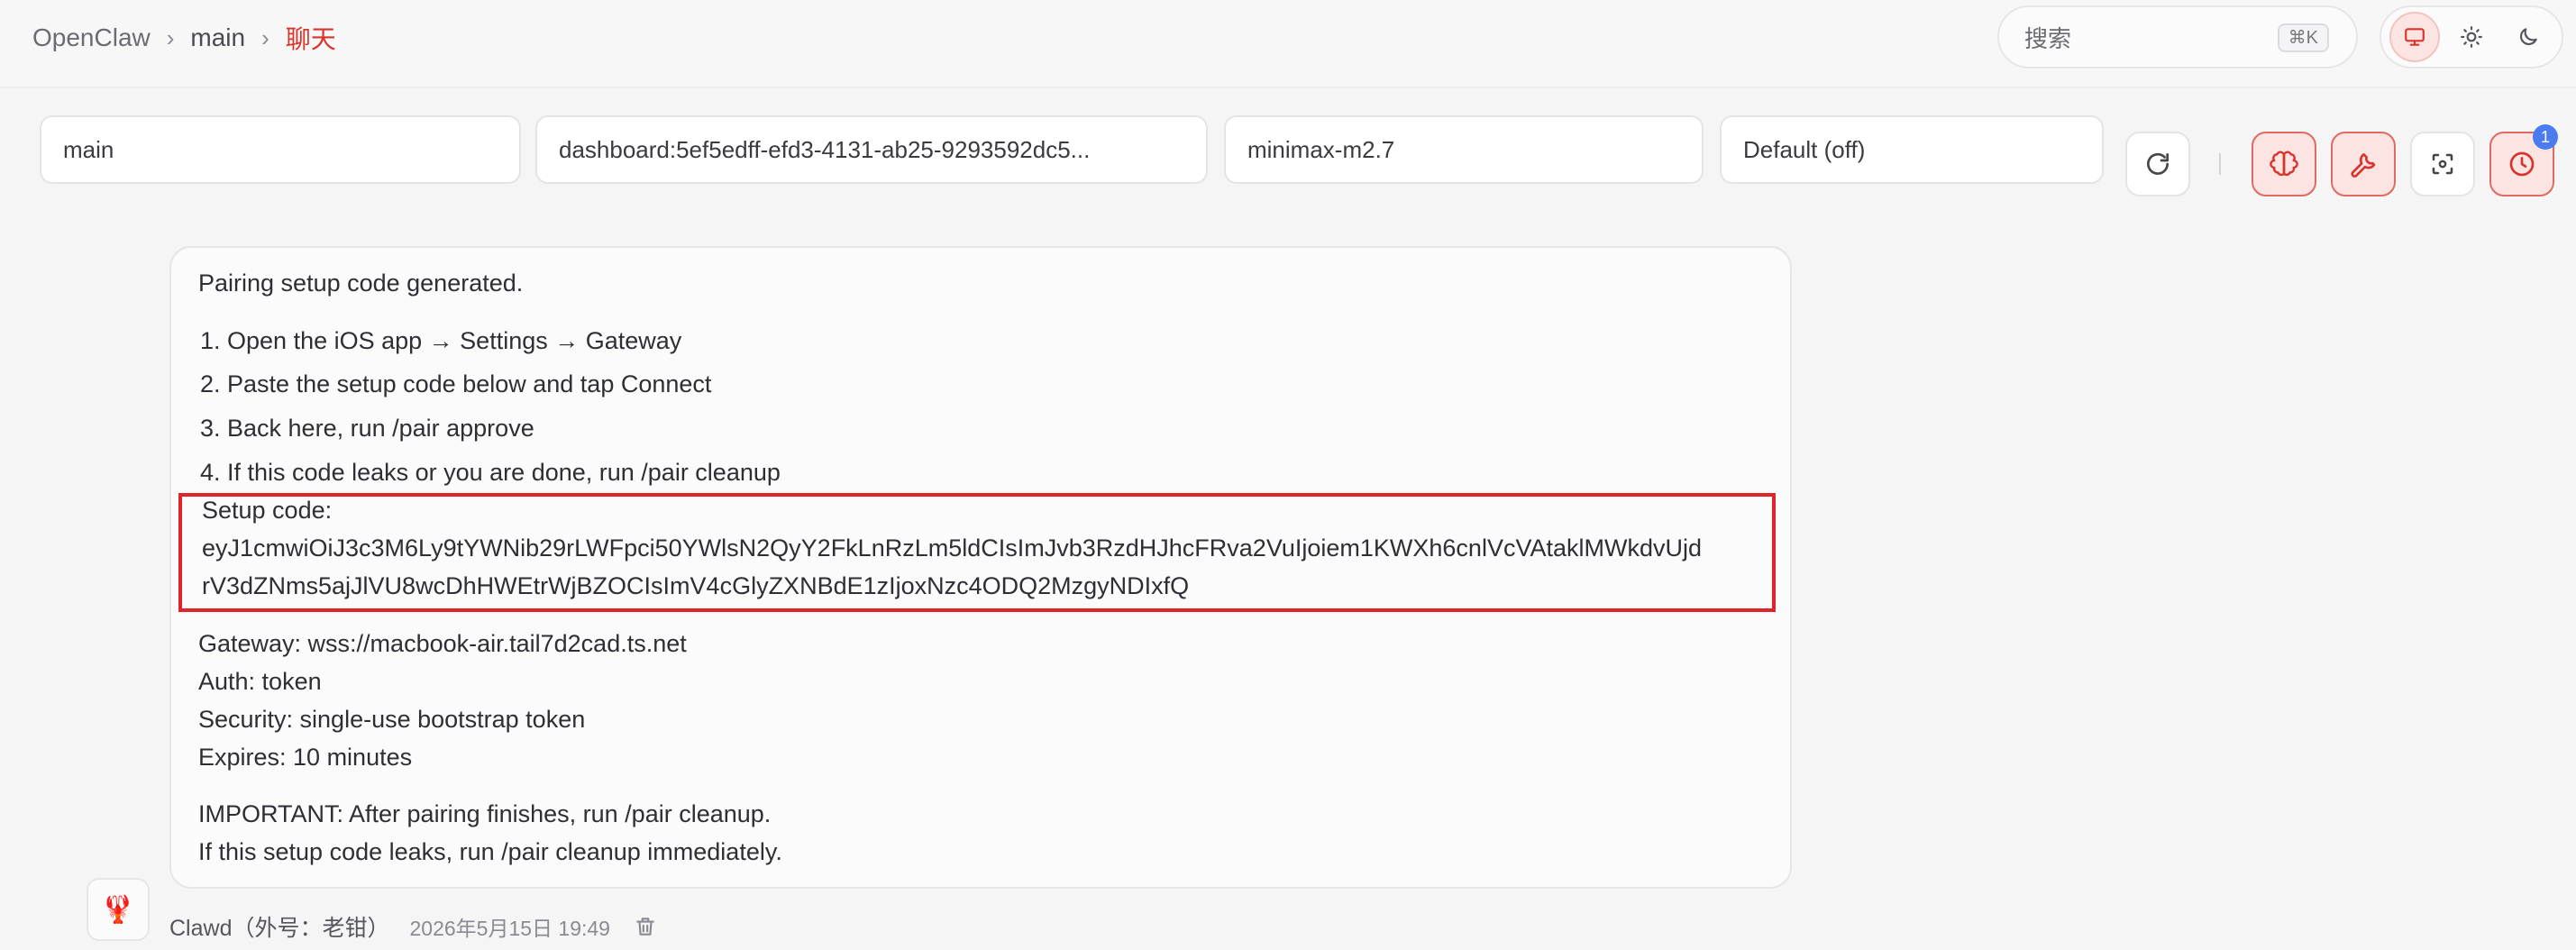  I want to click on security-text: Security: single-use bootstrap token, so click(392, 720).